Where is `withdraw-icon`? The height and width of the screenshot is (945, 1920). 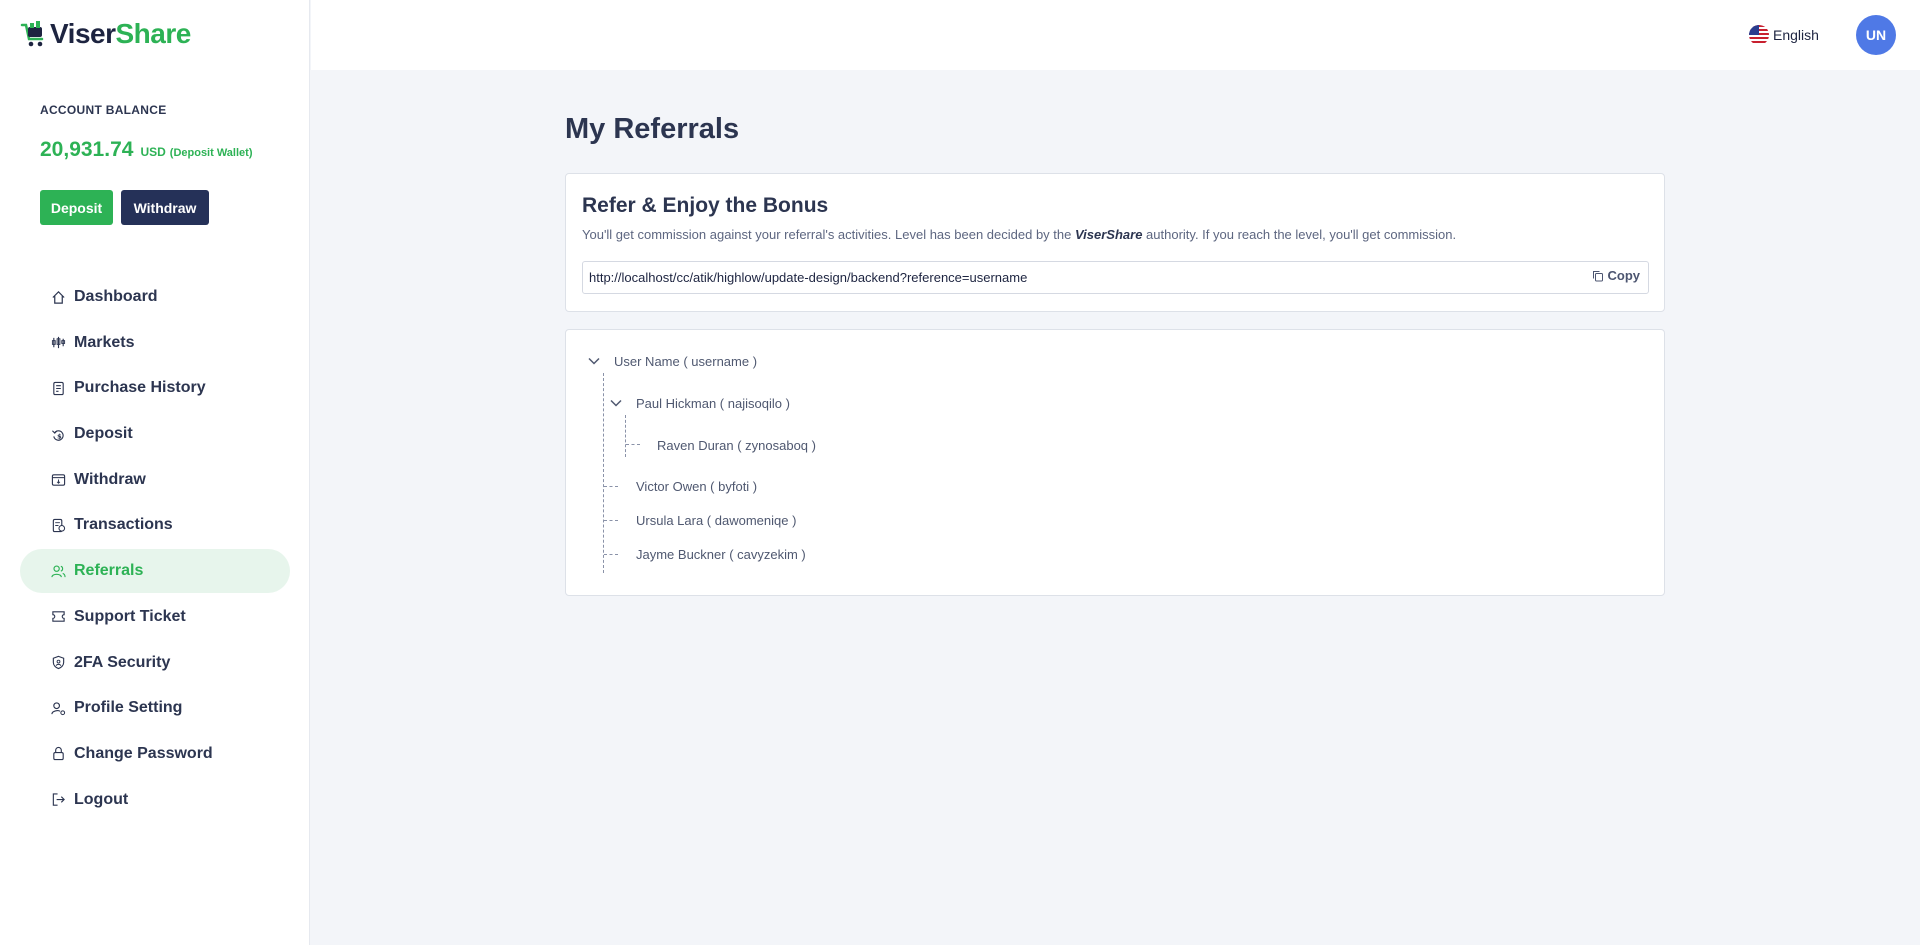 withdraw-icon is located at coordinates (58, 480).